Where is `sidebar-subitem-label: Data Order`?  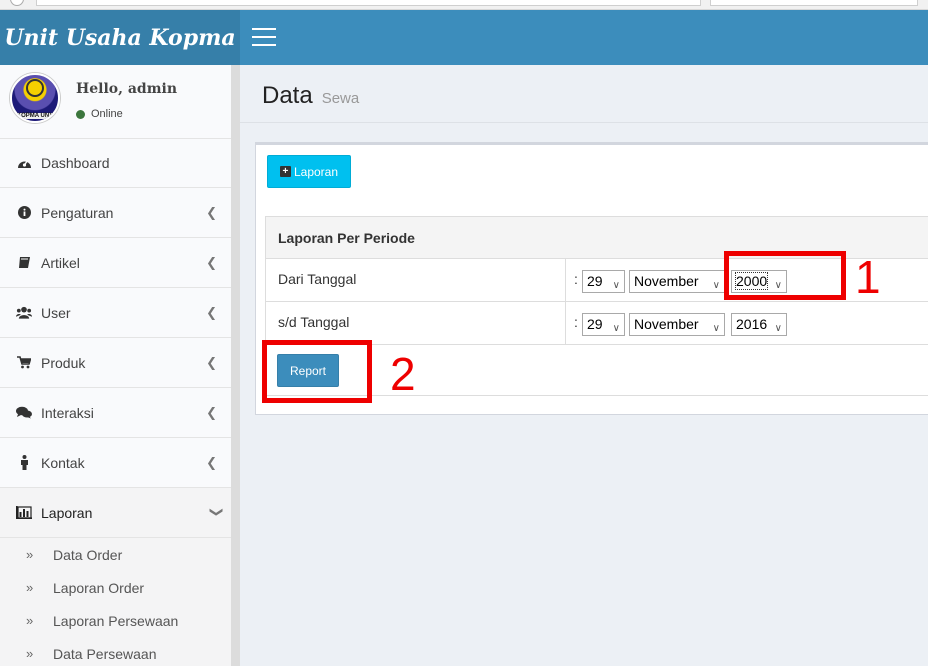
sidebar-subitem-label: Data Order is located at coordinates (88, 554).